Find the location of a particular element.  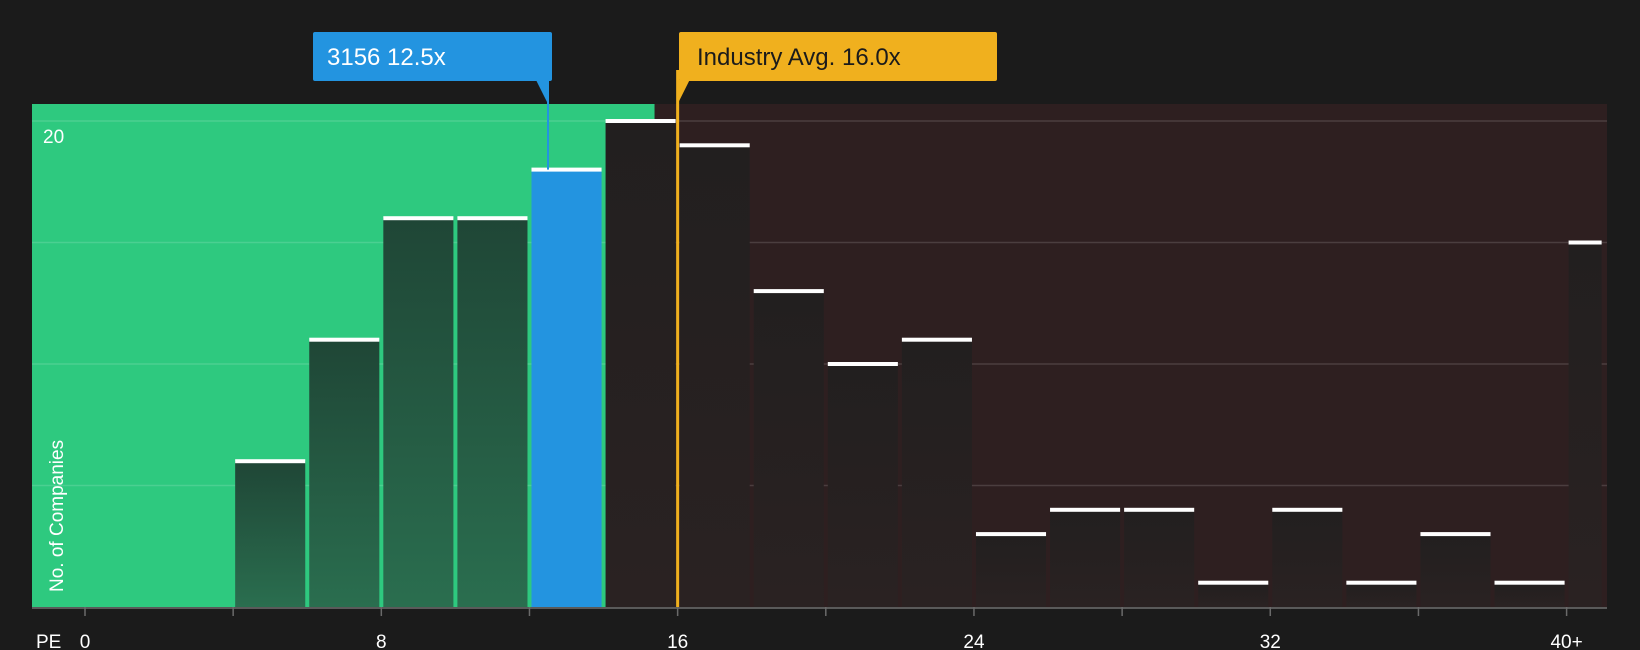

x-tick-label: 0 is located at coordinates (85, 641).